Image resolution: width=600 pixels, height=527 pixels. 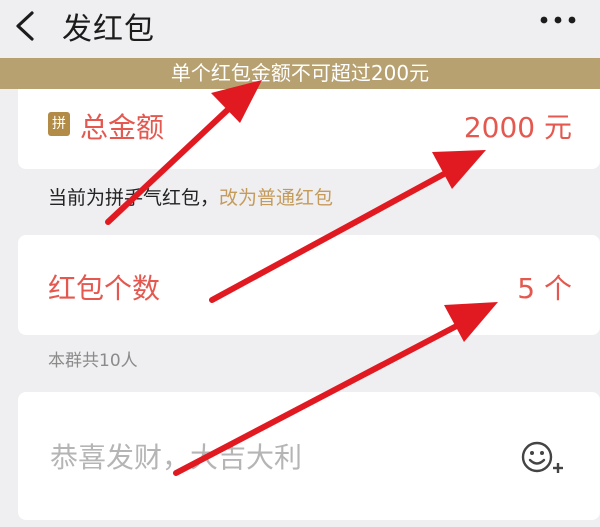 What do you see at coordinates (300, 29) in the screenshot?
I see `nav-bar: 发红包` at bounding box center [300, 29].